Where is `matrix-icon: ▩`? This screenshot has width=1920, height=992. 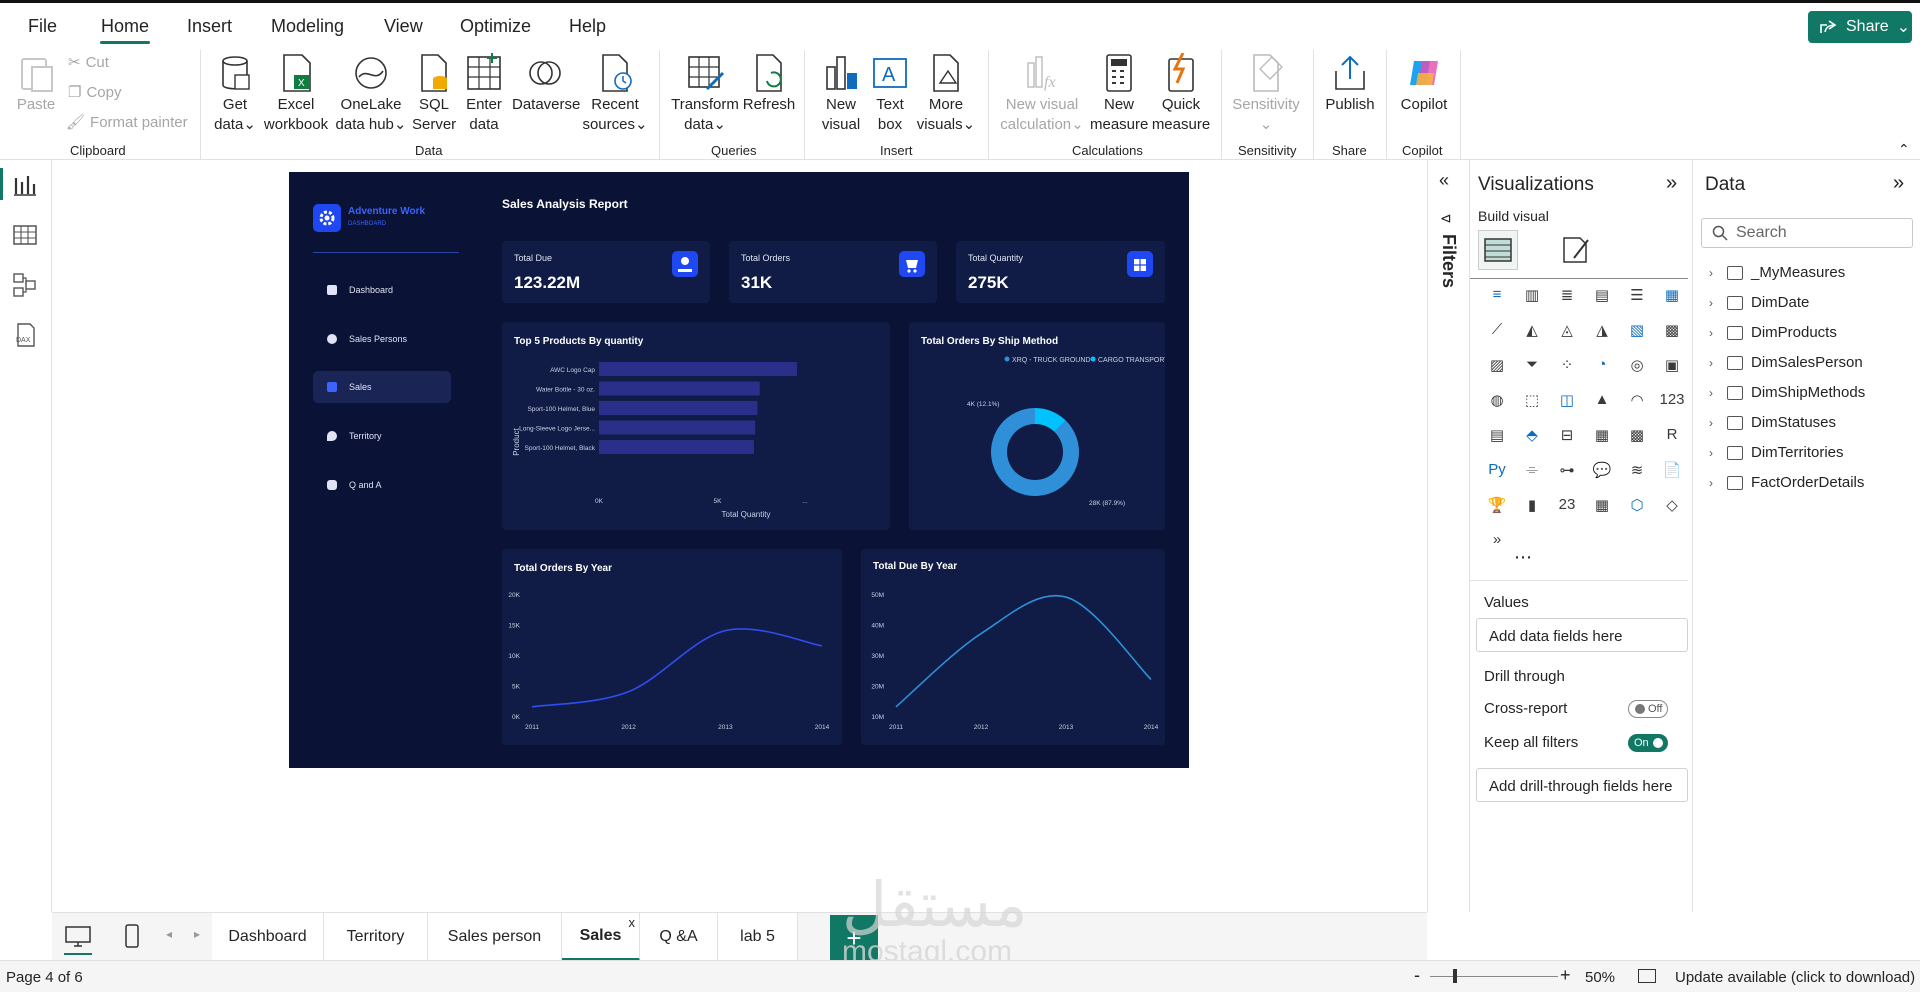 matrix-icon: ▩ is located at coordinates (1637, 438).